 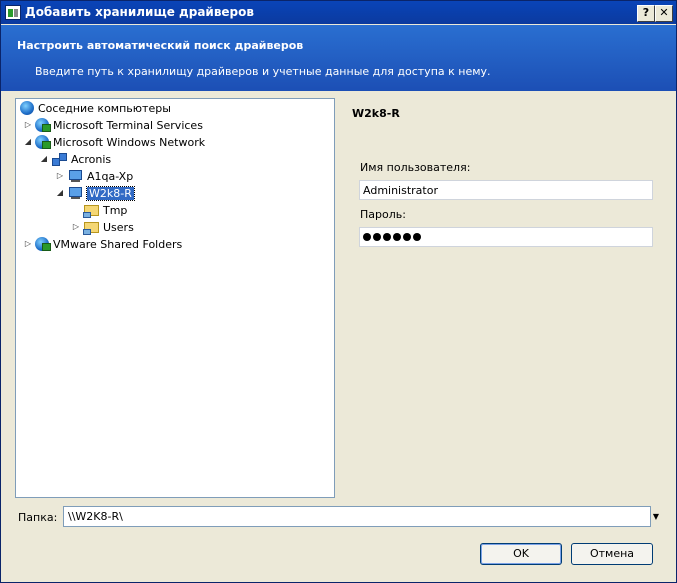 What do you see at coordinates (400, 190) in the screenshot?
I see `username-value: Administrator` at bounding box center [400, 190].